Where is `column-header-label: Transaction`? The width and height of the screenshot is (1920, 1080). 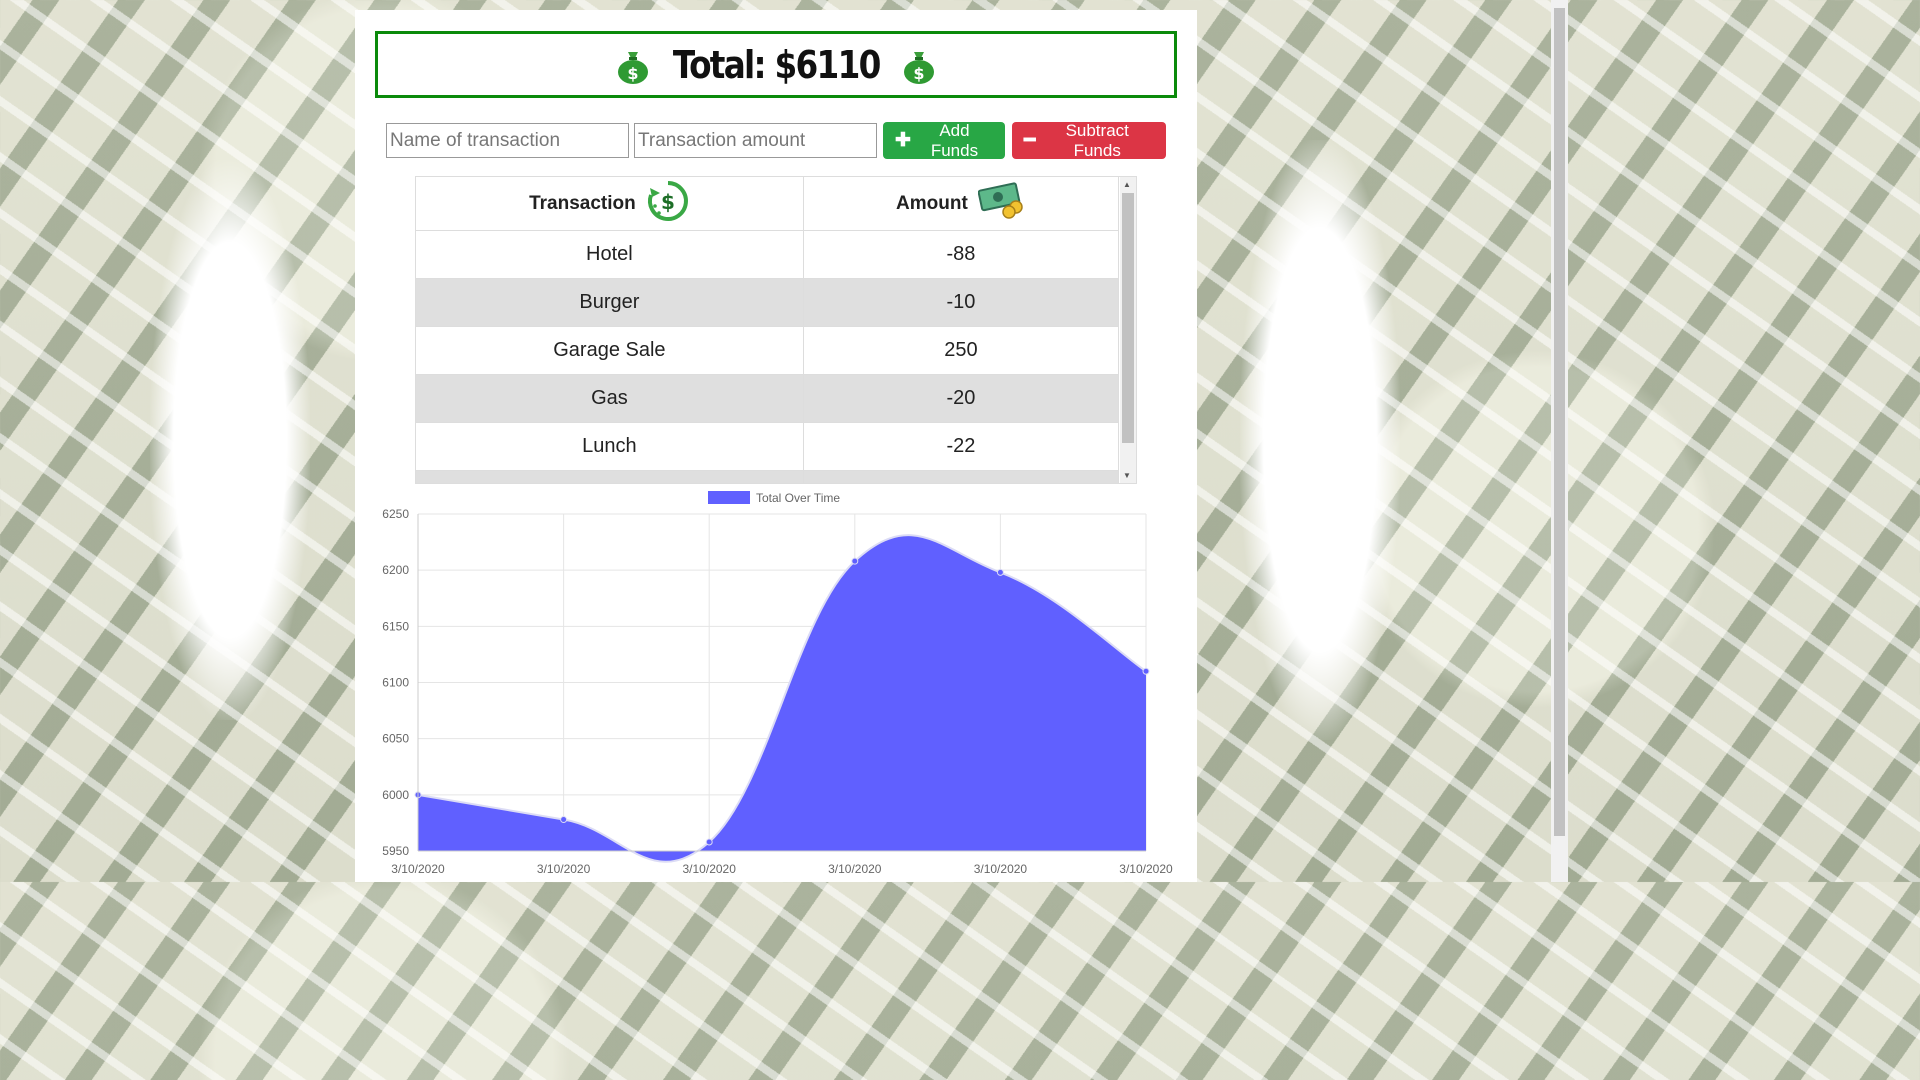
column-header-label: Transaction is located at coordinates (582, 203).